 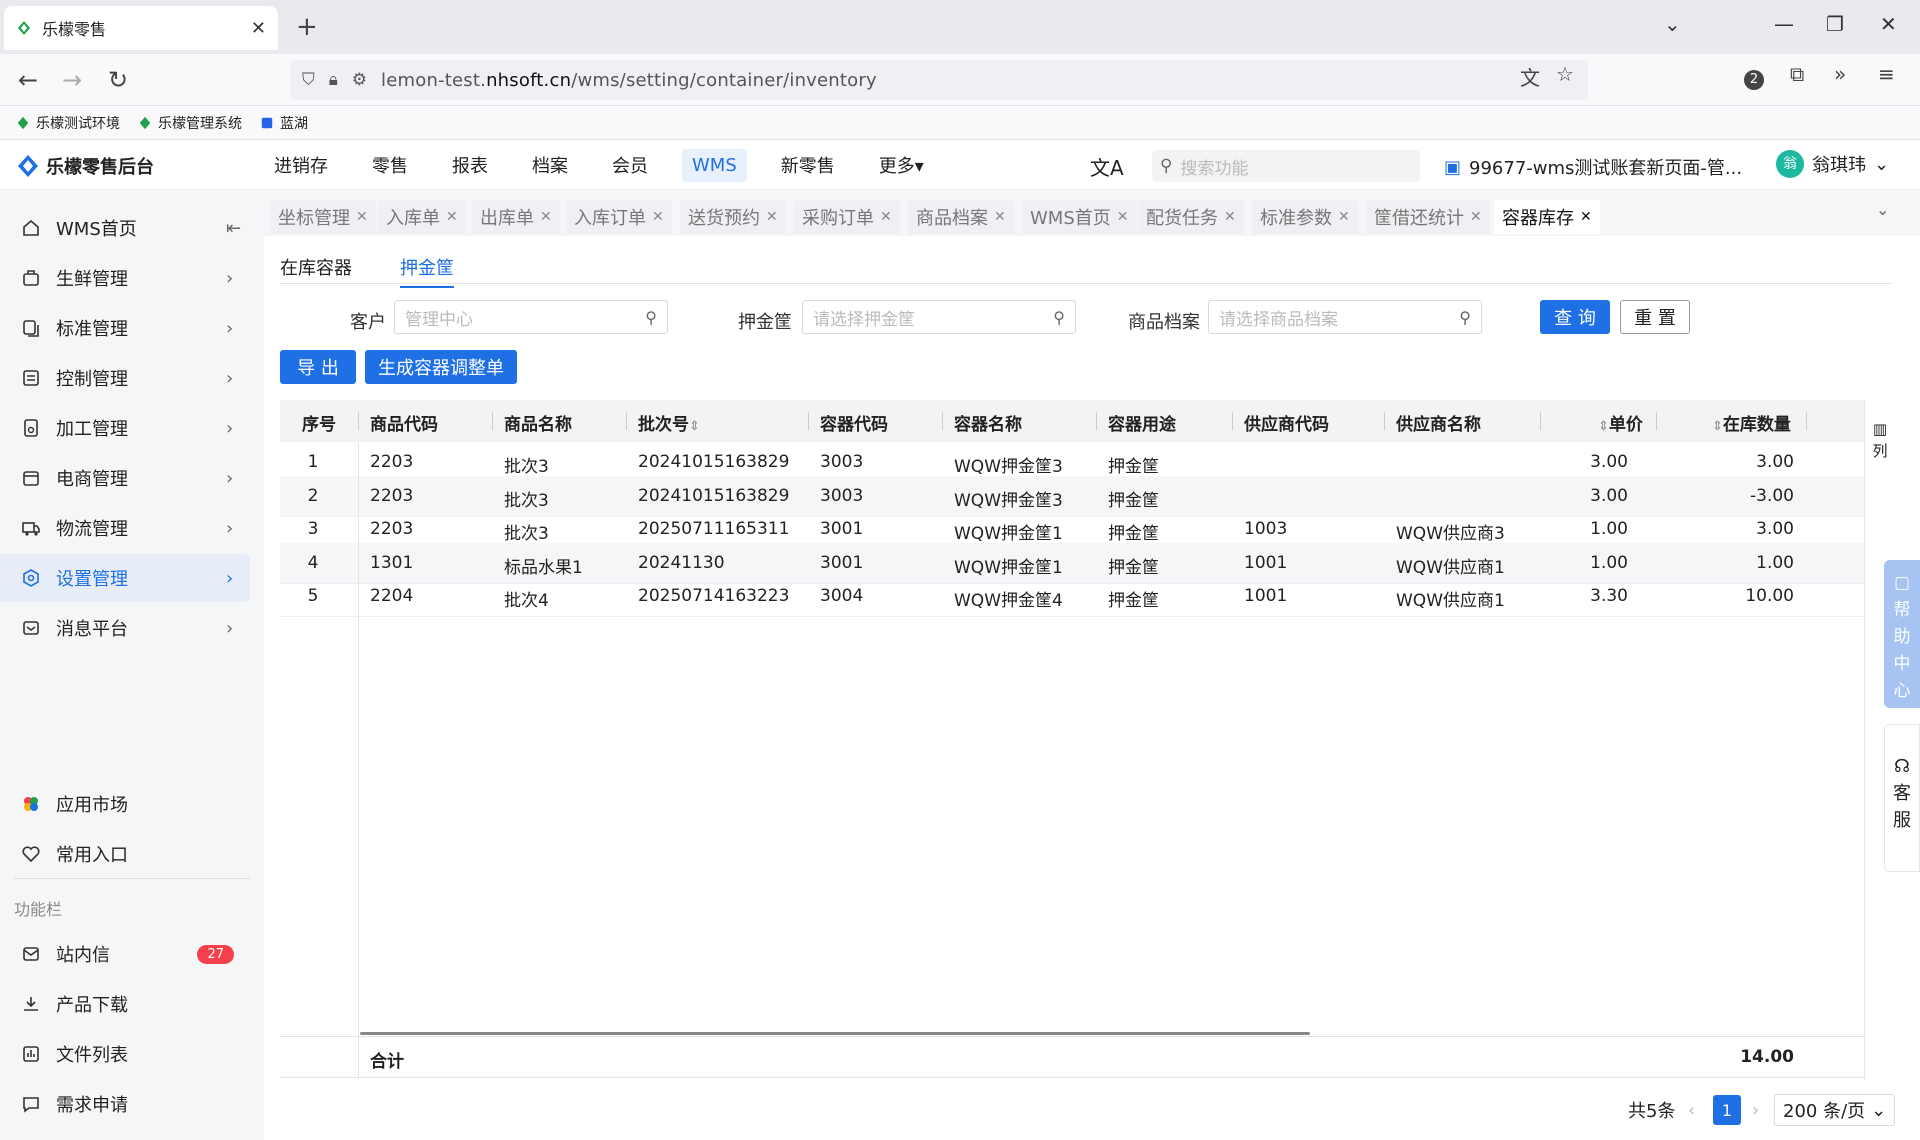 What do you see at coordinates (1832, 164) in the screenshot?
I see `user-menu: 翁 翁琪玮 ⌄` at bounding box center [1832, 164].